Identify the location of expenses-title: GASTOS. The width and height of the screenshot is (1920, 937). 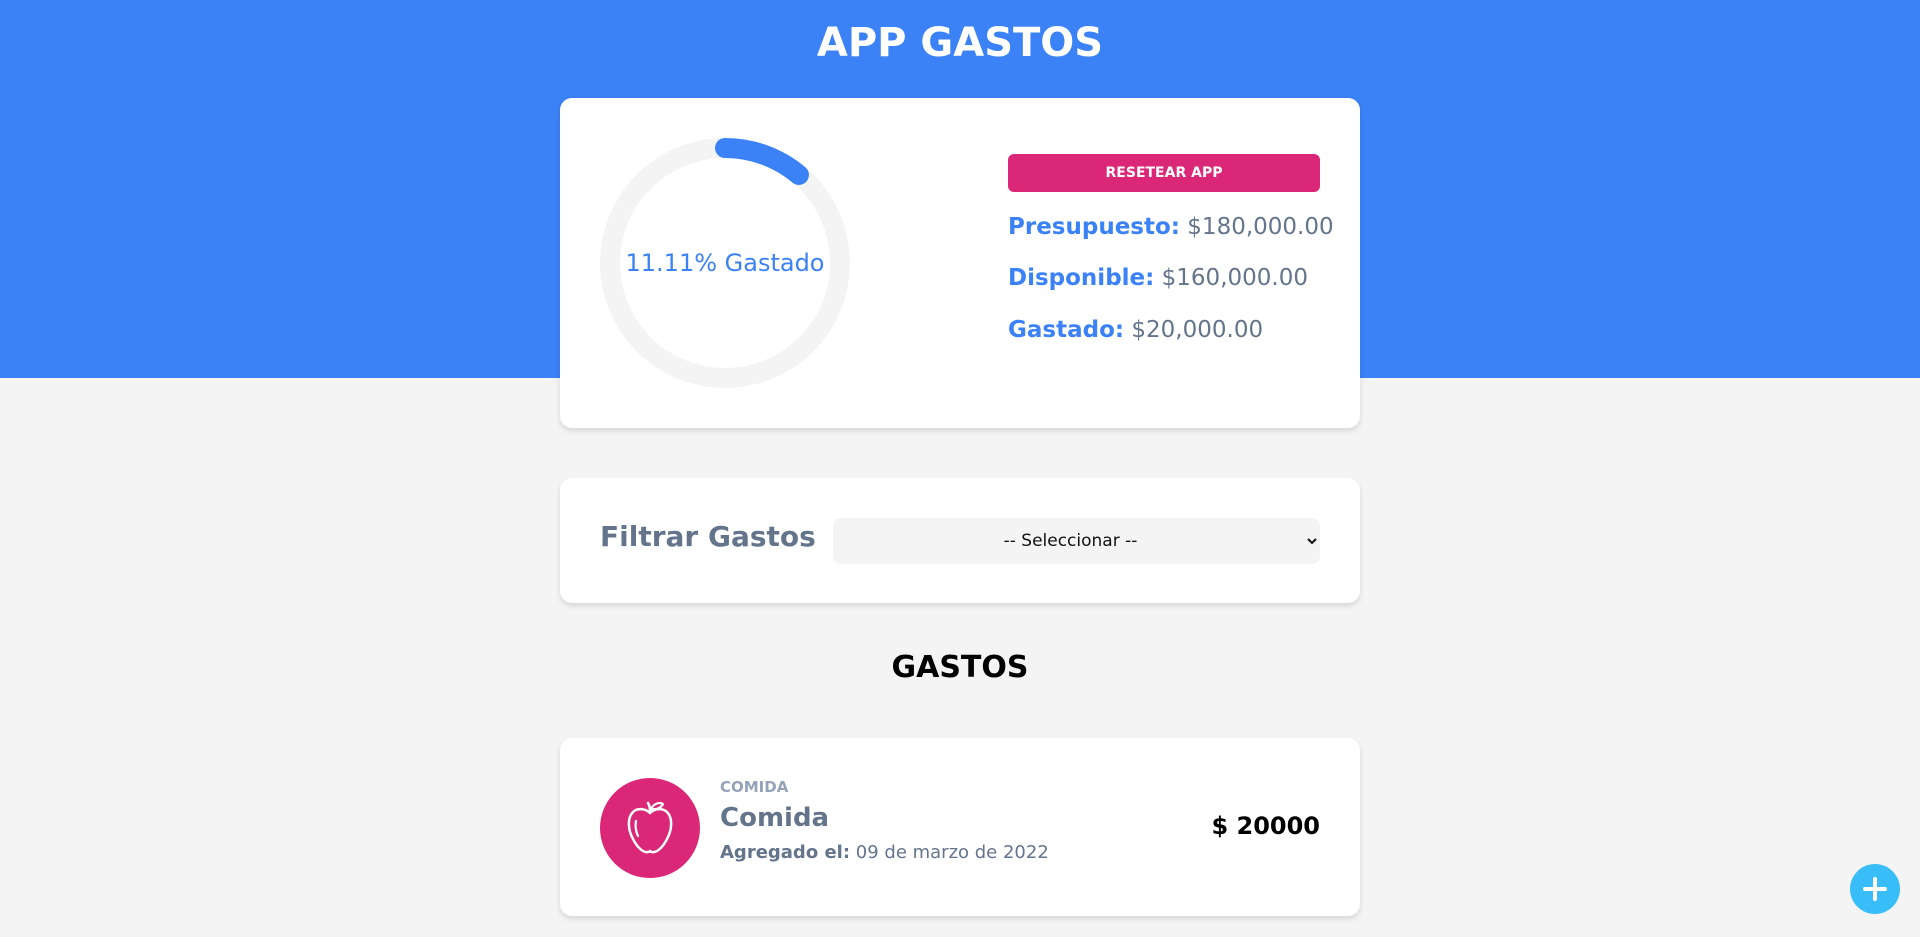
(960, 667).